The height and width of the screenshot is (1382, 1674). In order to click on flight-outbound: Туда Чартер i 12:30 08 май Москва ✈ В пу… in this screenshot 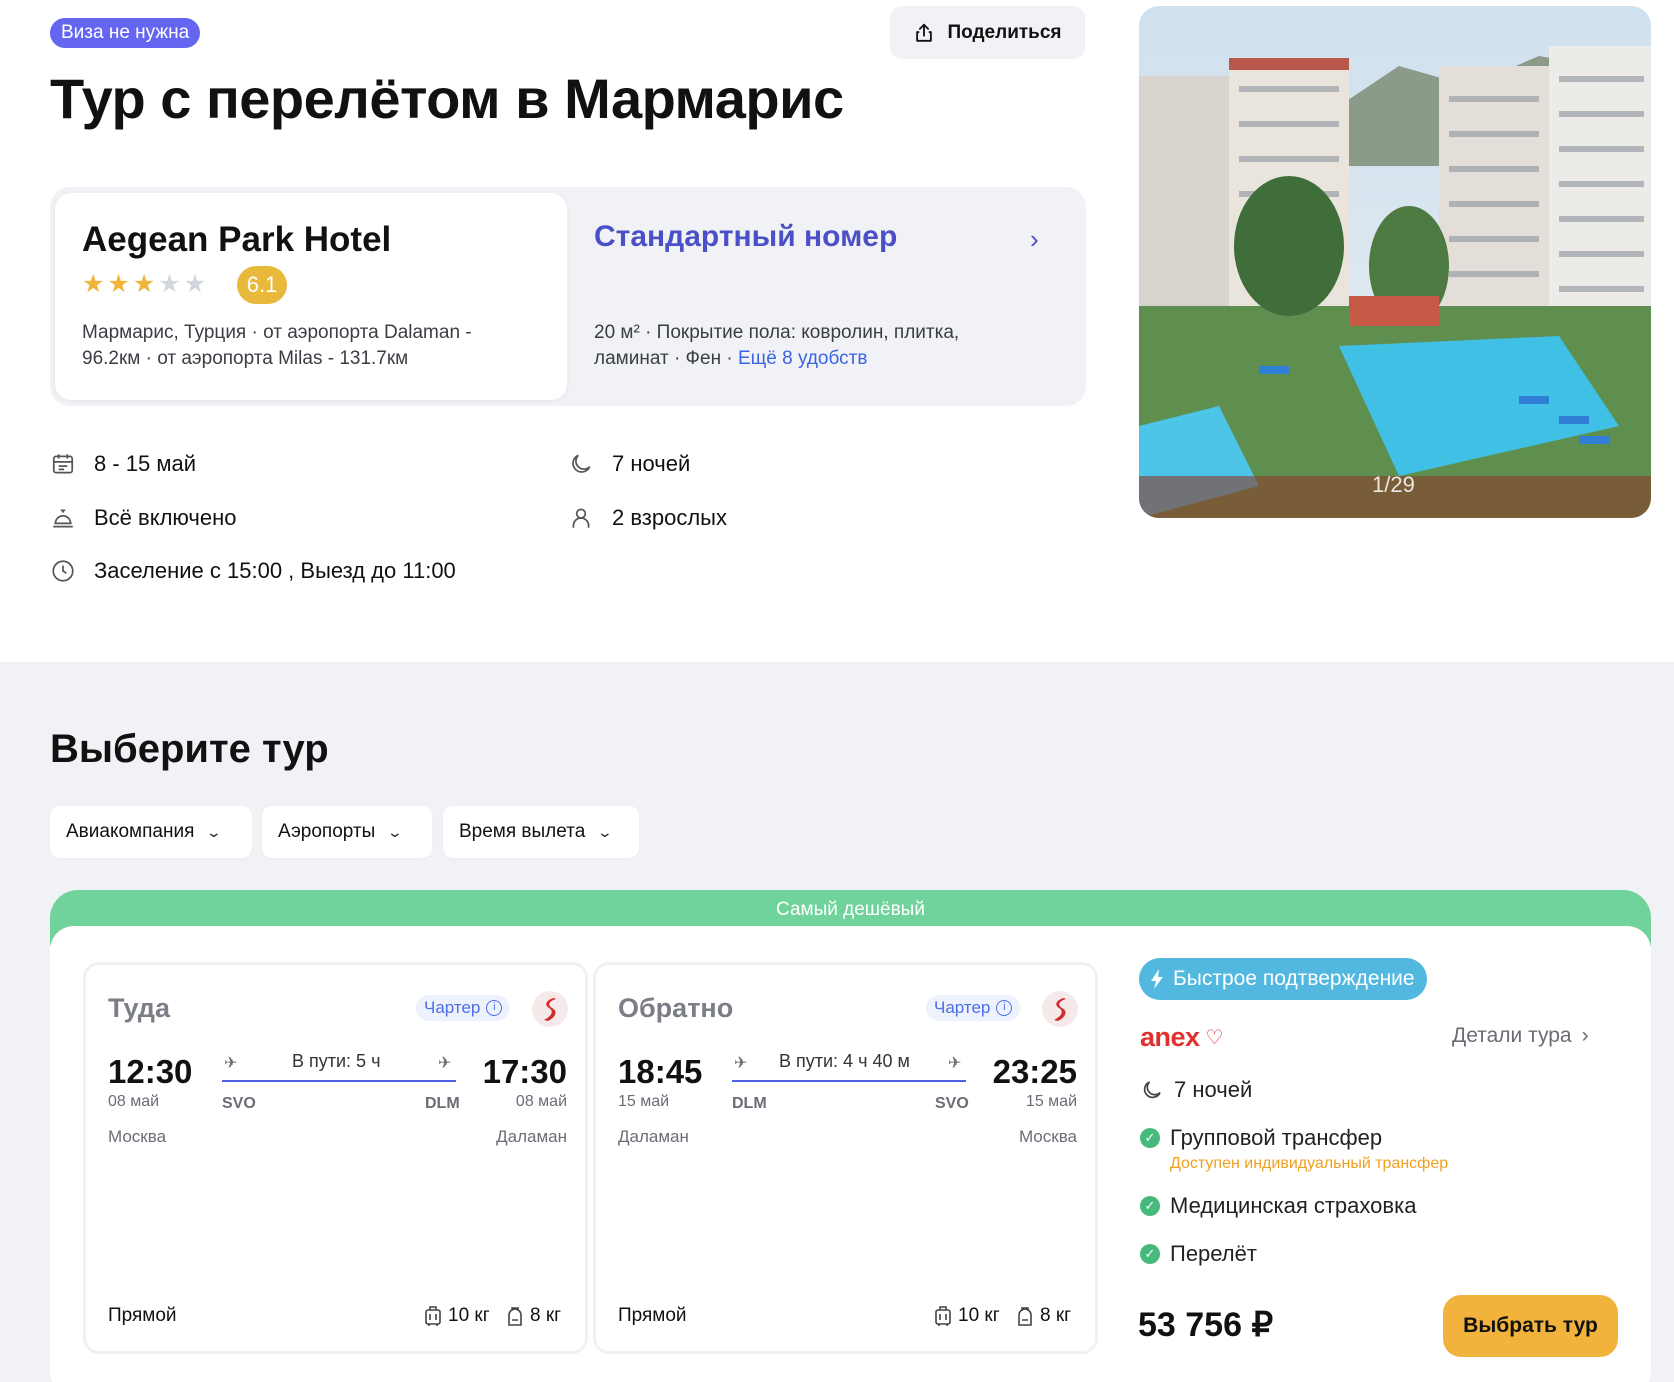, I will do `click(335, 1158)`.